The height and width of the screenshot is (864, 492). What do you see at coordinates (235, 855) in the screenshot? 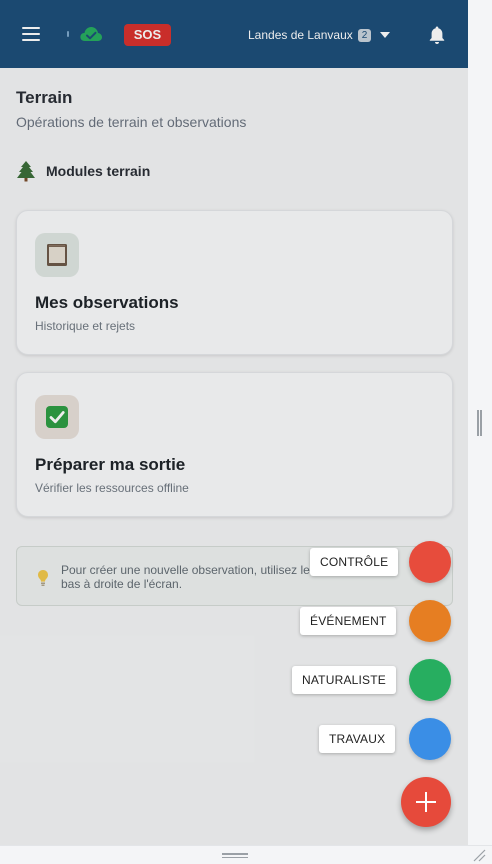
I see `bottom-resize-handle` at bounding box center [235, 855].